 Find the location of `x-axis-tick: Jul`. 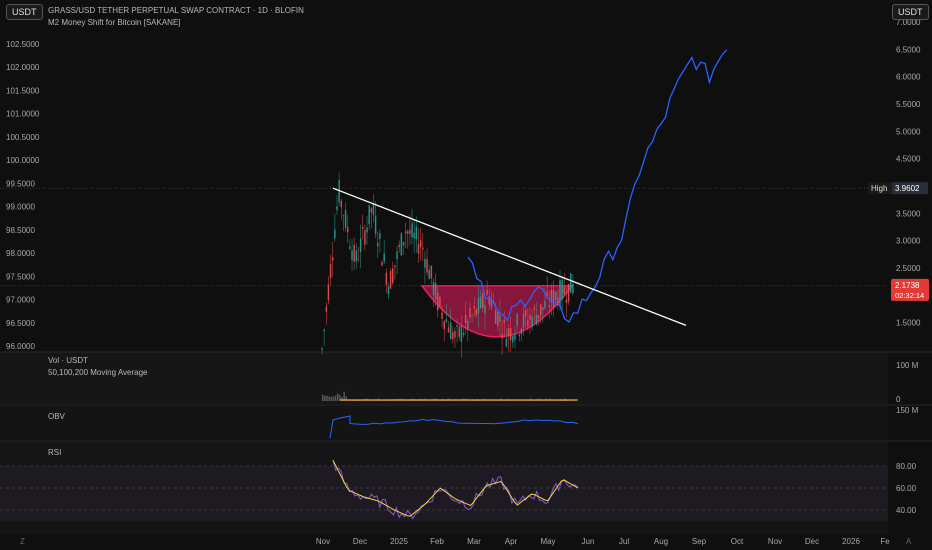

x-axis-tick: Jul is located at coordinates (624, 541).